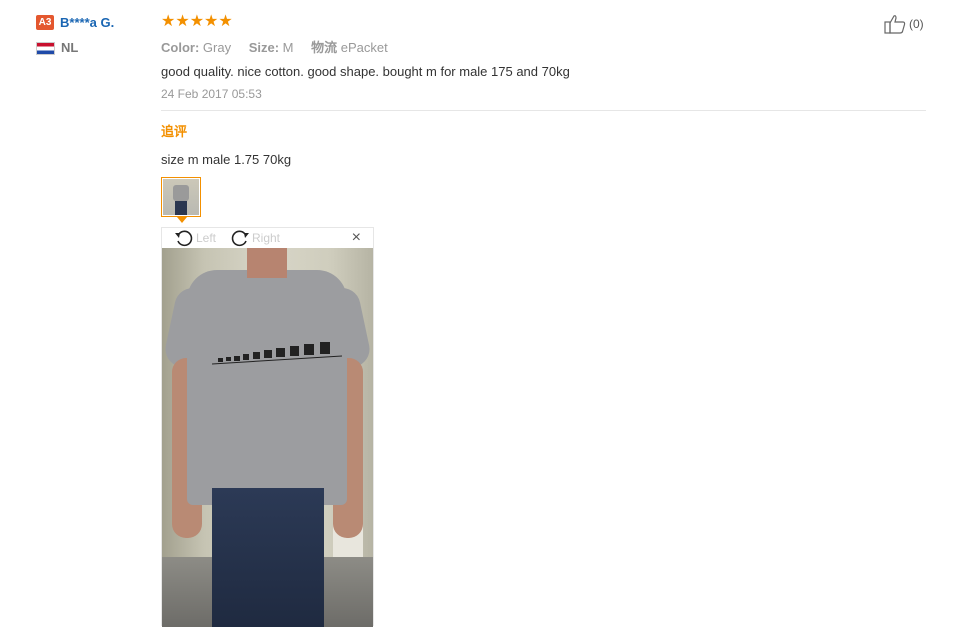 The image size is (960, 627). What do you see at coordinates (195, 238) in the screenshot?
I see `rotate-left-button: Left` at bounding box center [195, 238].